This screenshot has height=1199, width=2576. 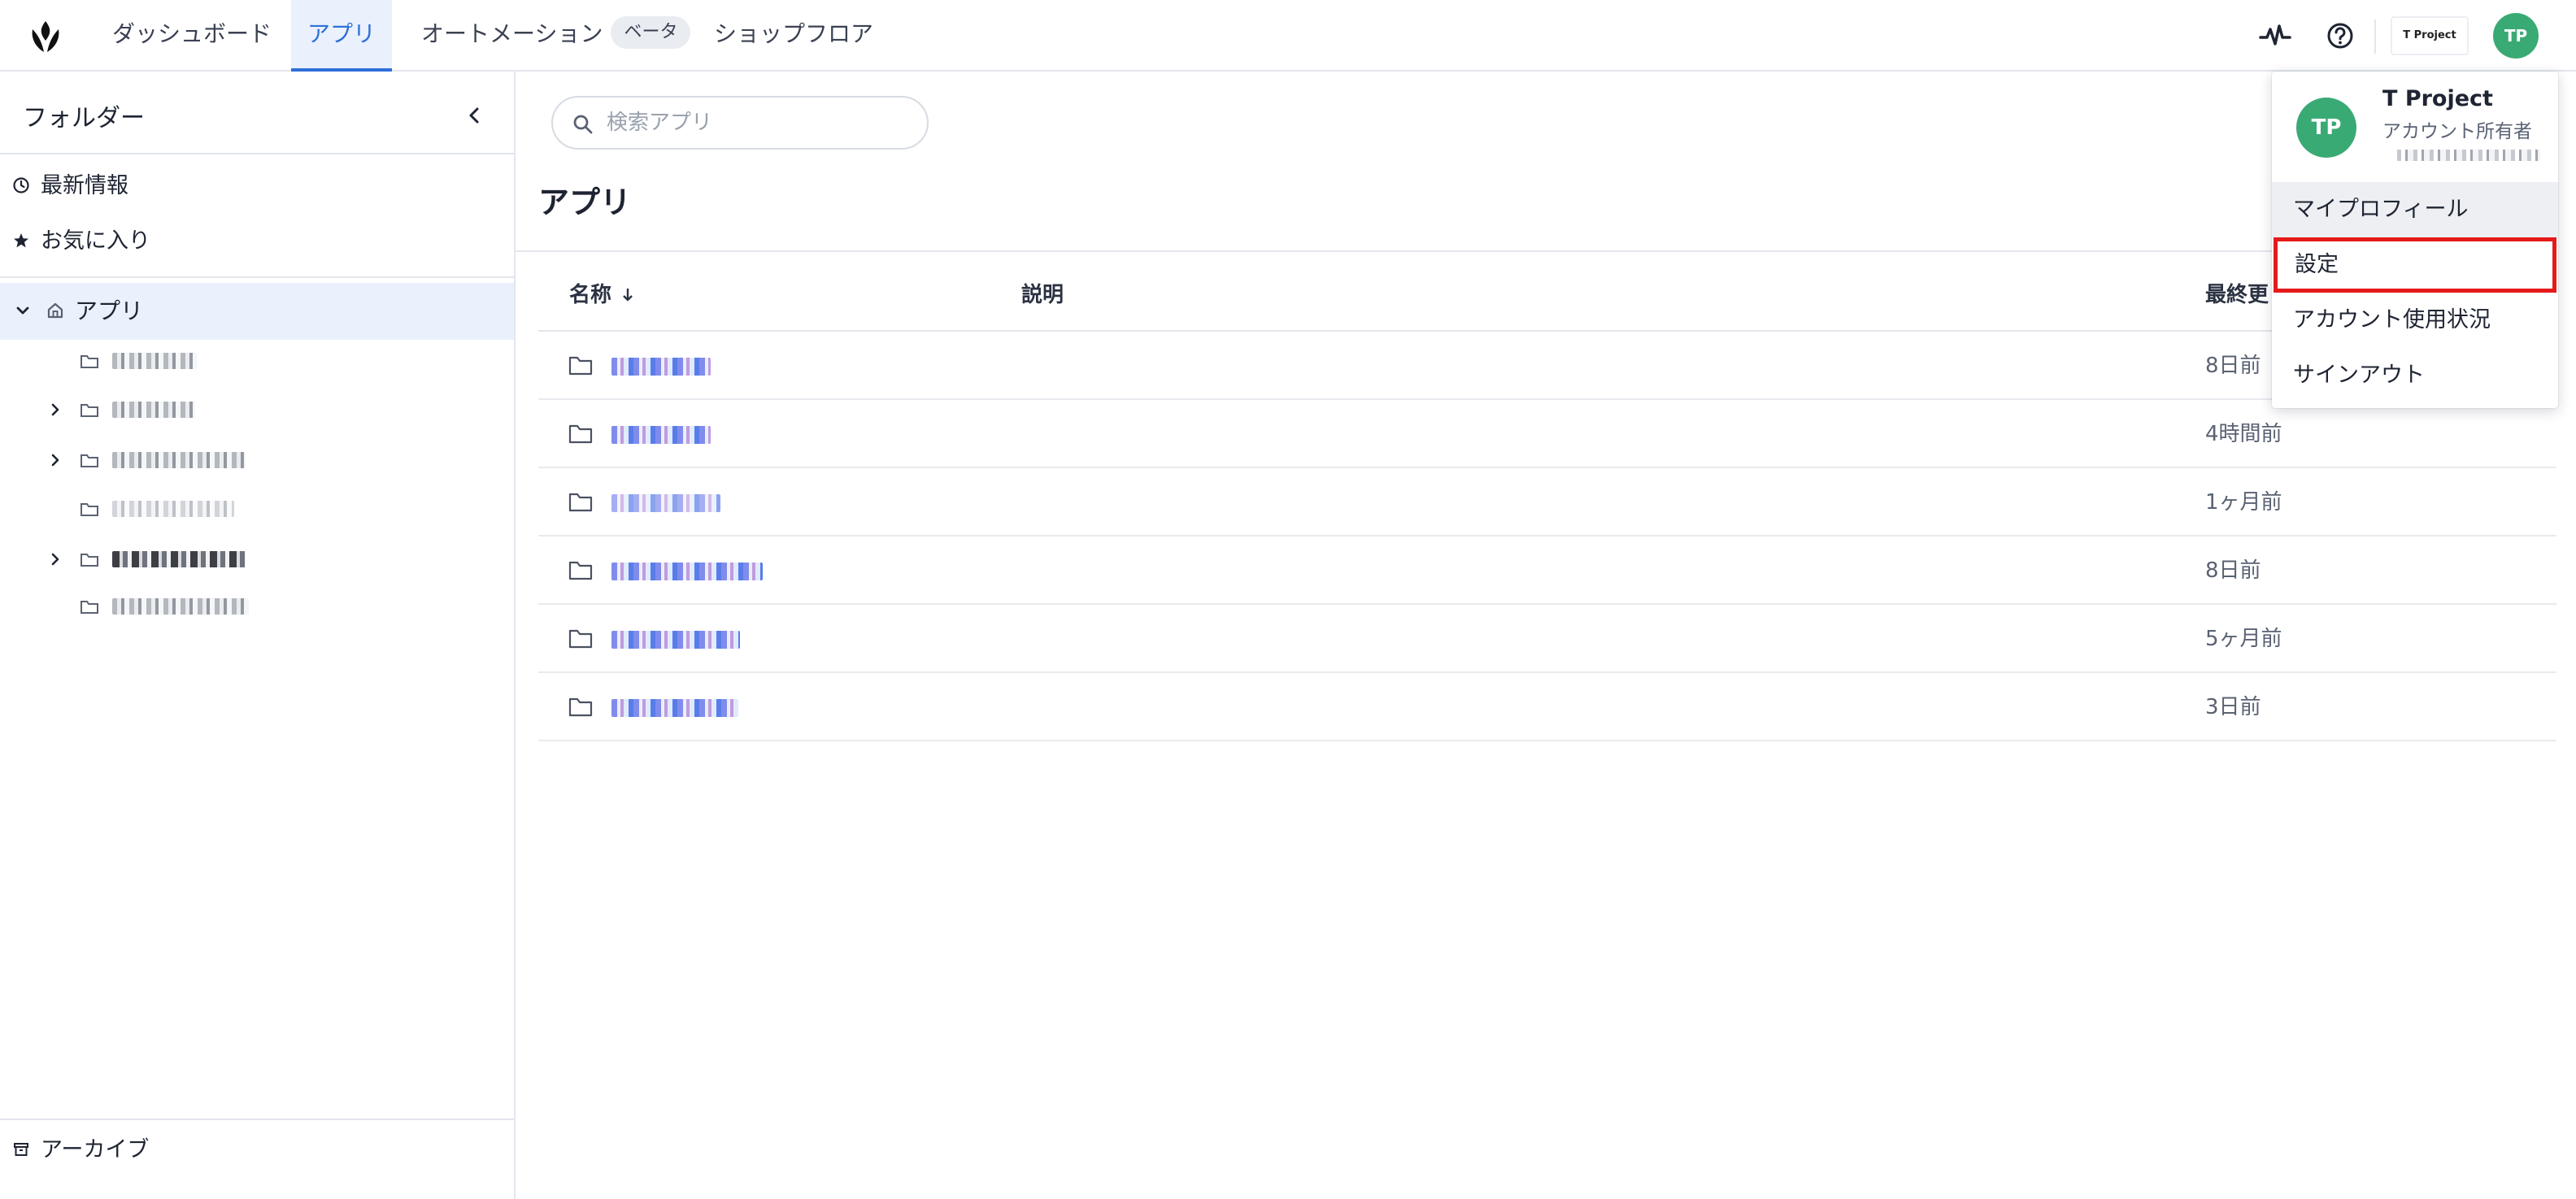 What do you see at coordinates (1536, 251) in the screenshot?
I see `content-divider` at bounding box center [1536, 251].